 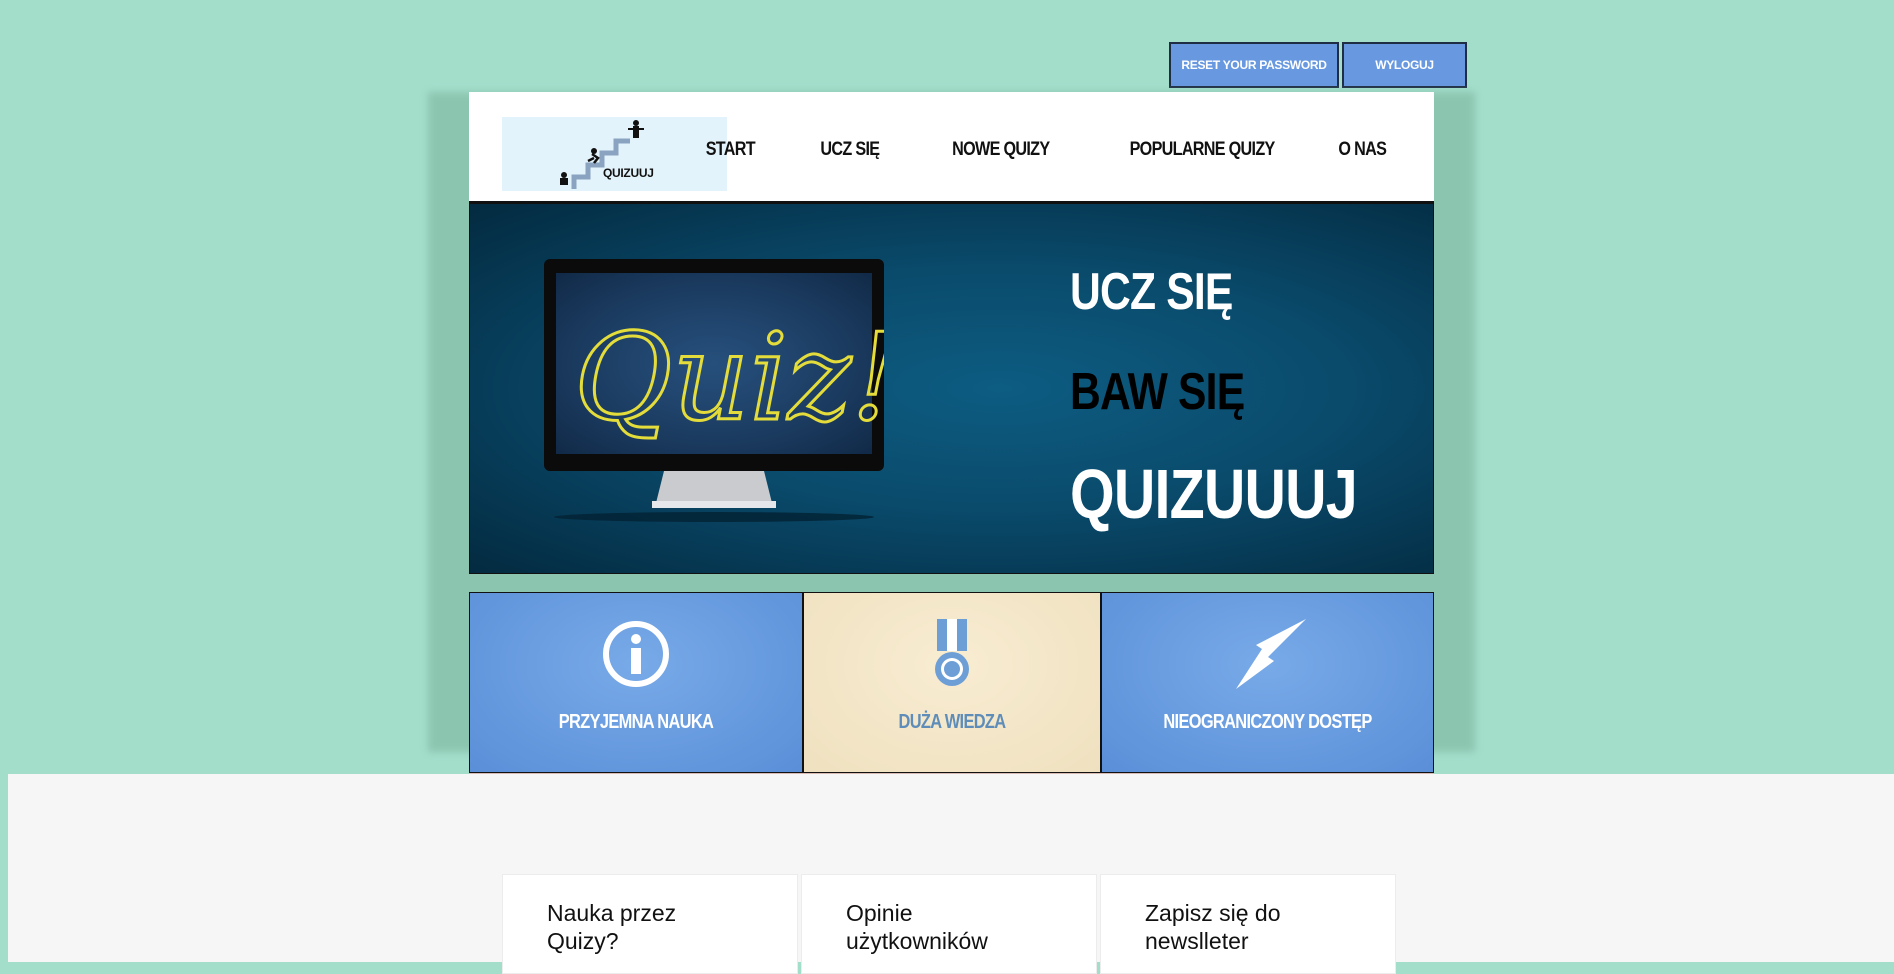 I want to click on card-user-opinions: Opinie użytkowników, so click(x=949, y=924).